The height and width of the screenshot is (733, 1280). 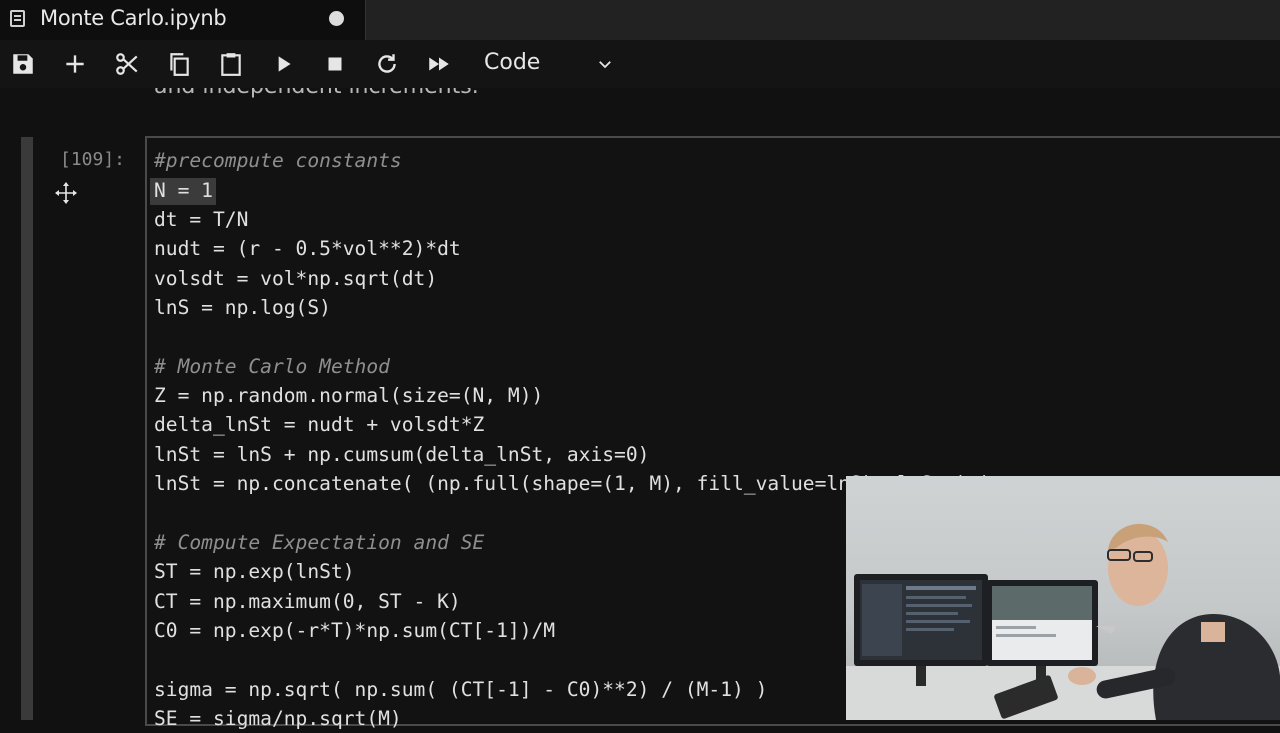 I want to click on notebook-toolbar, so click(x=640, y=64).